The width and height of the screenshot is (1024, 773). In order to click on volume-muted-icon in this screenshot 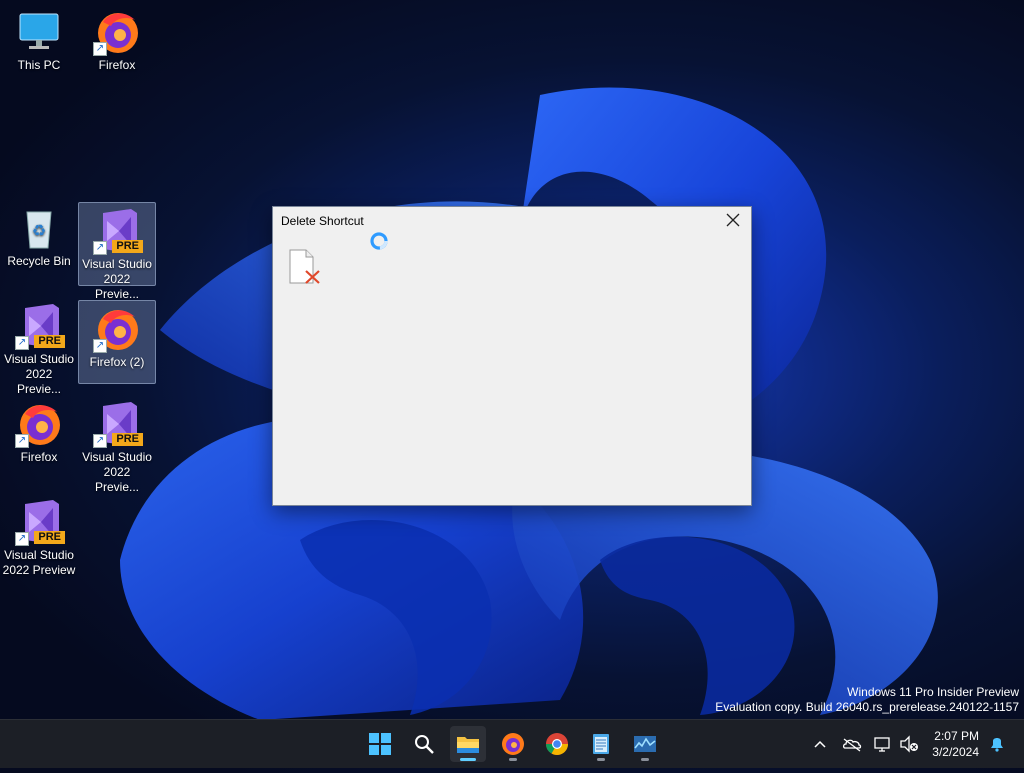, I will do `click(909, 744)`.